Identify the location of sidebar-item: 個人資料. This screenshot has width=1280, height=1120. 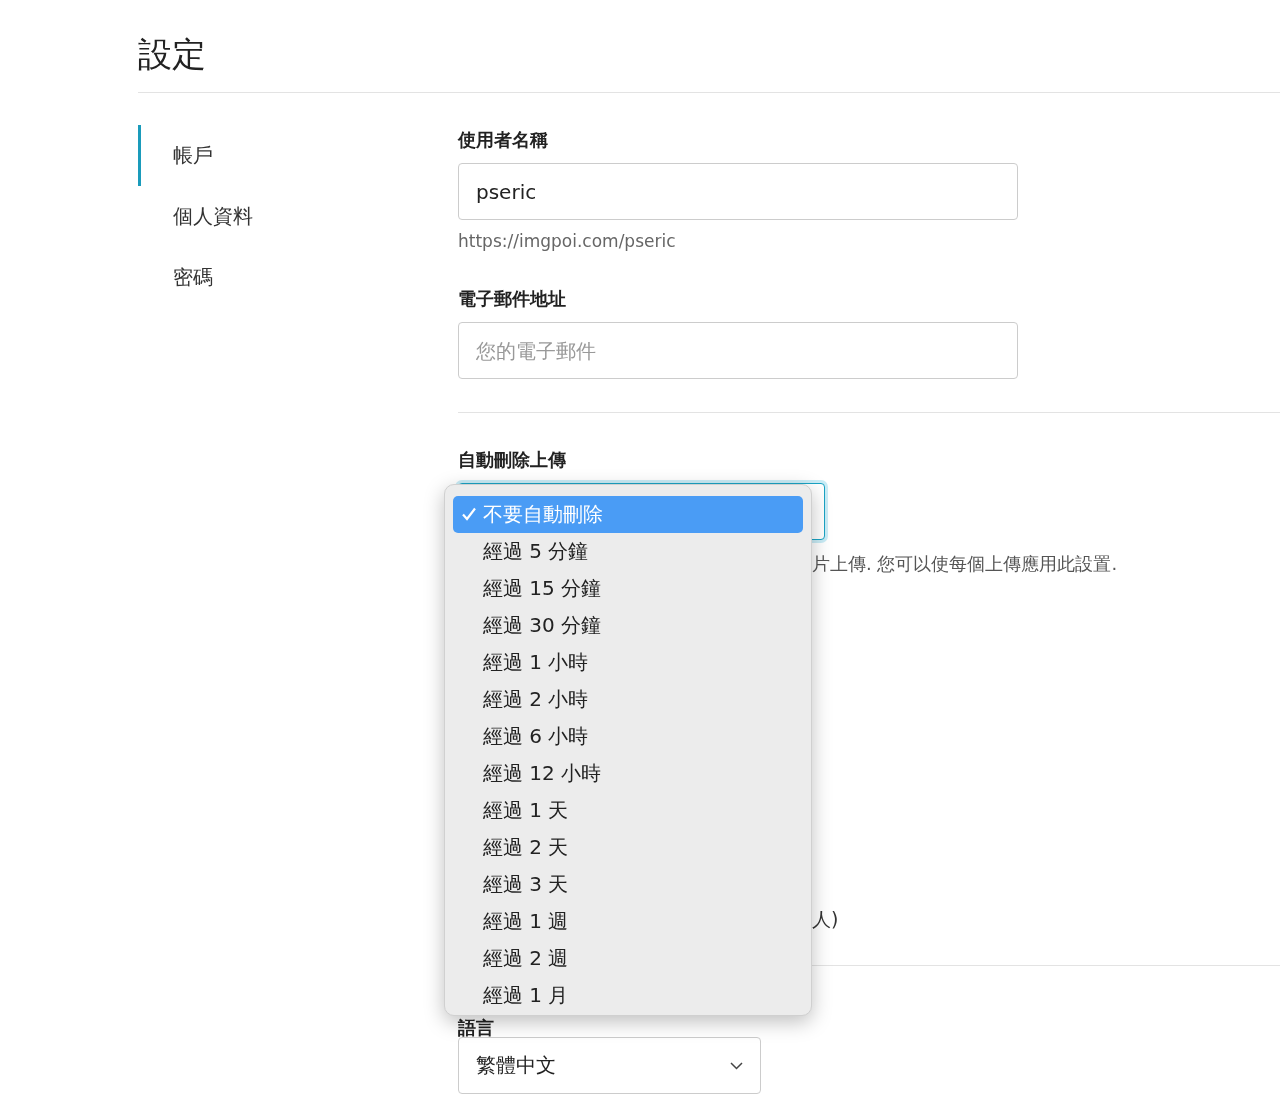
(205, 216).